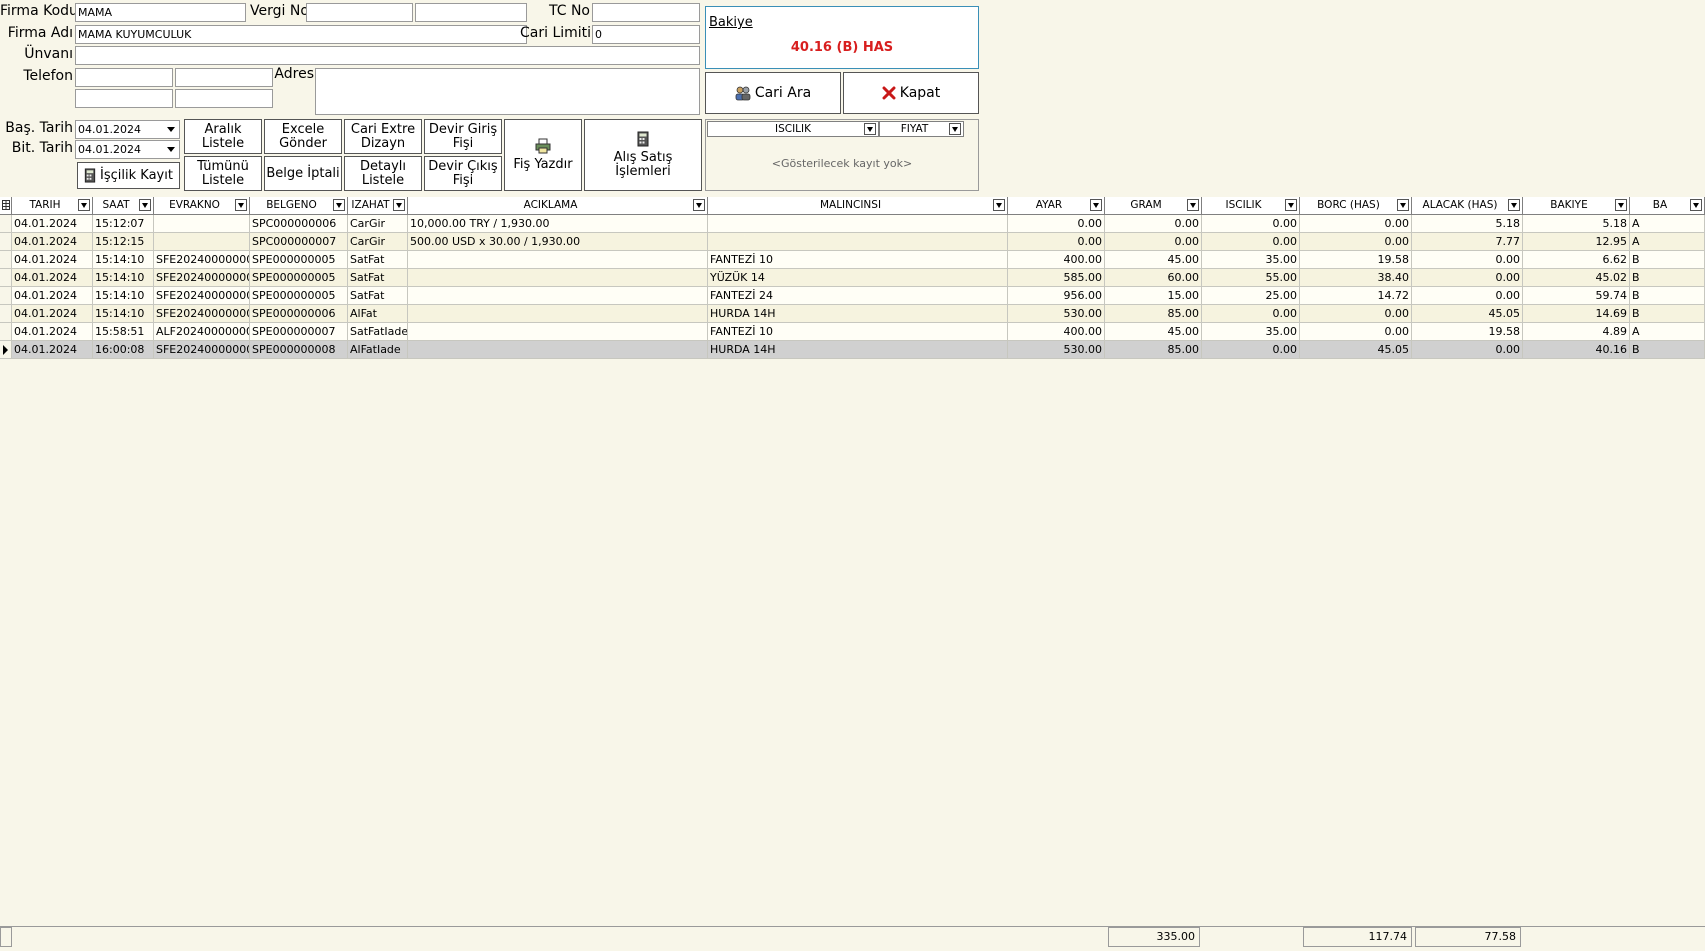  I want to click on cell-izahat: AlFatIade, so click(378, 350).